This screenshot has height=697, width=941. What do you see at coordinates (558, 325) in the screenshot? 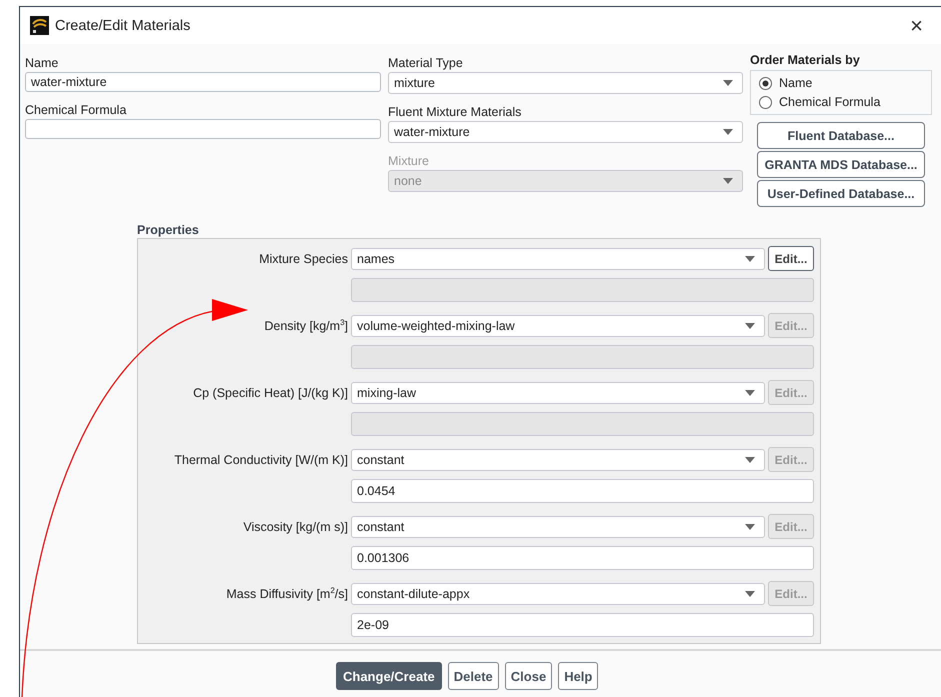
I see `method-dropdown: volume-weighted-mixing-law` at bounding box center [558, 325].